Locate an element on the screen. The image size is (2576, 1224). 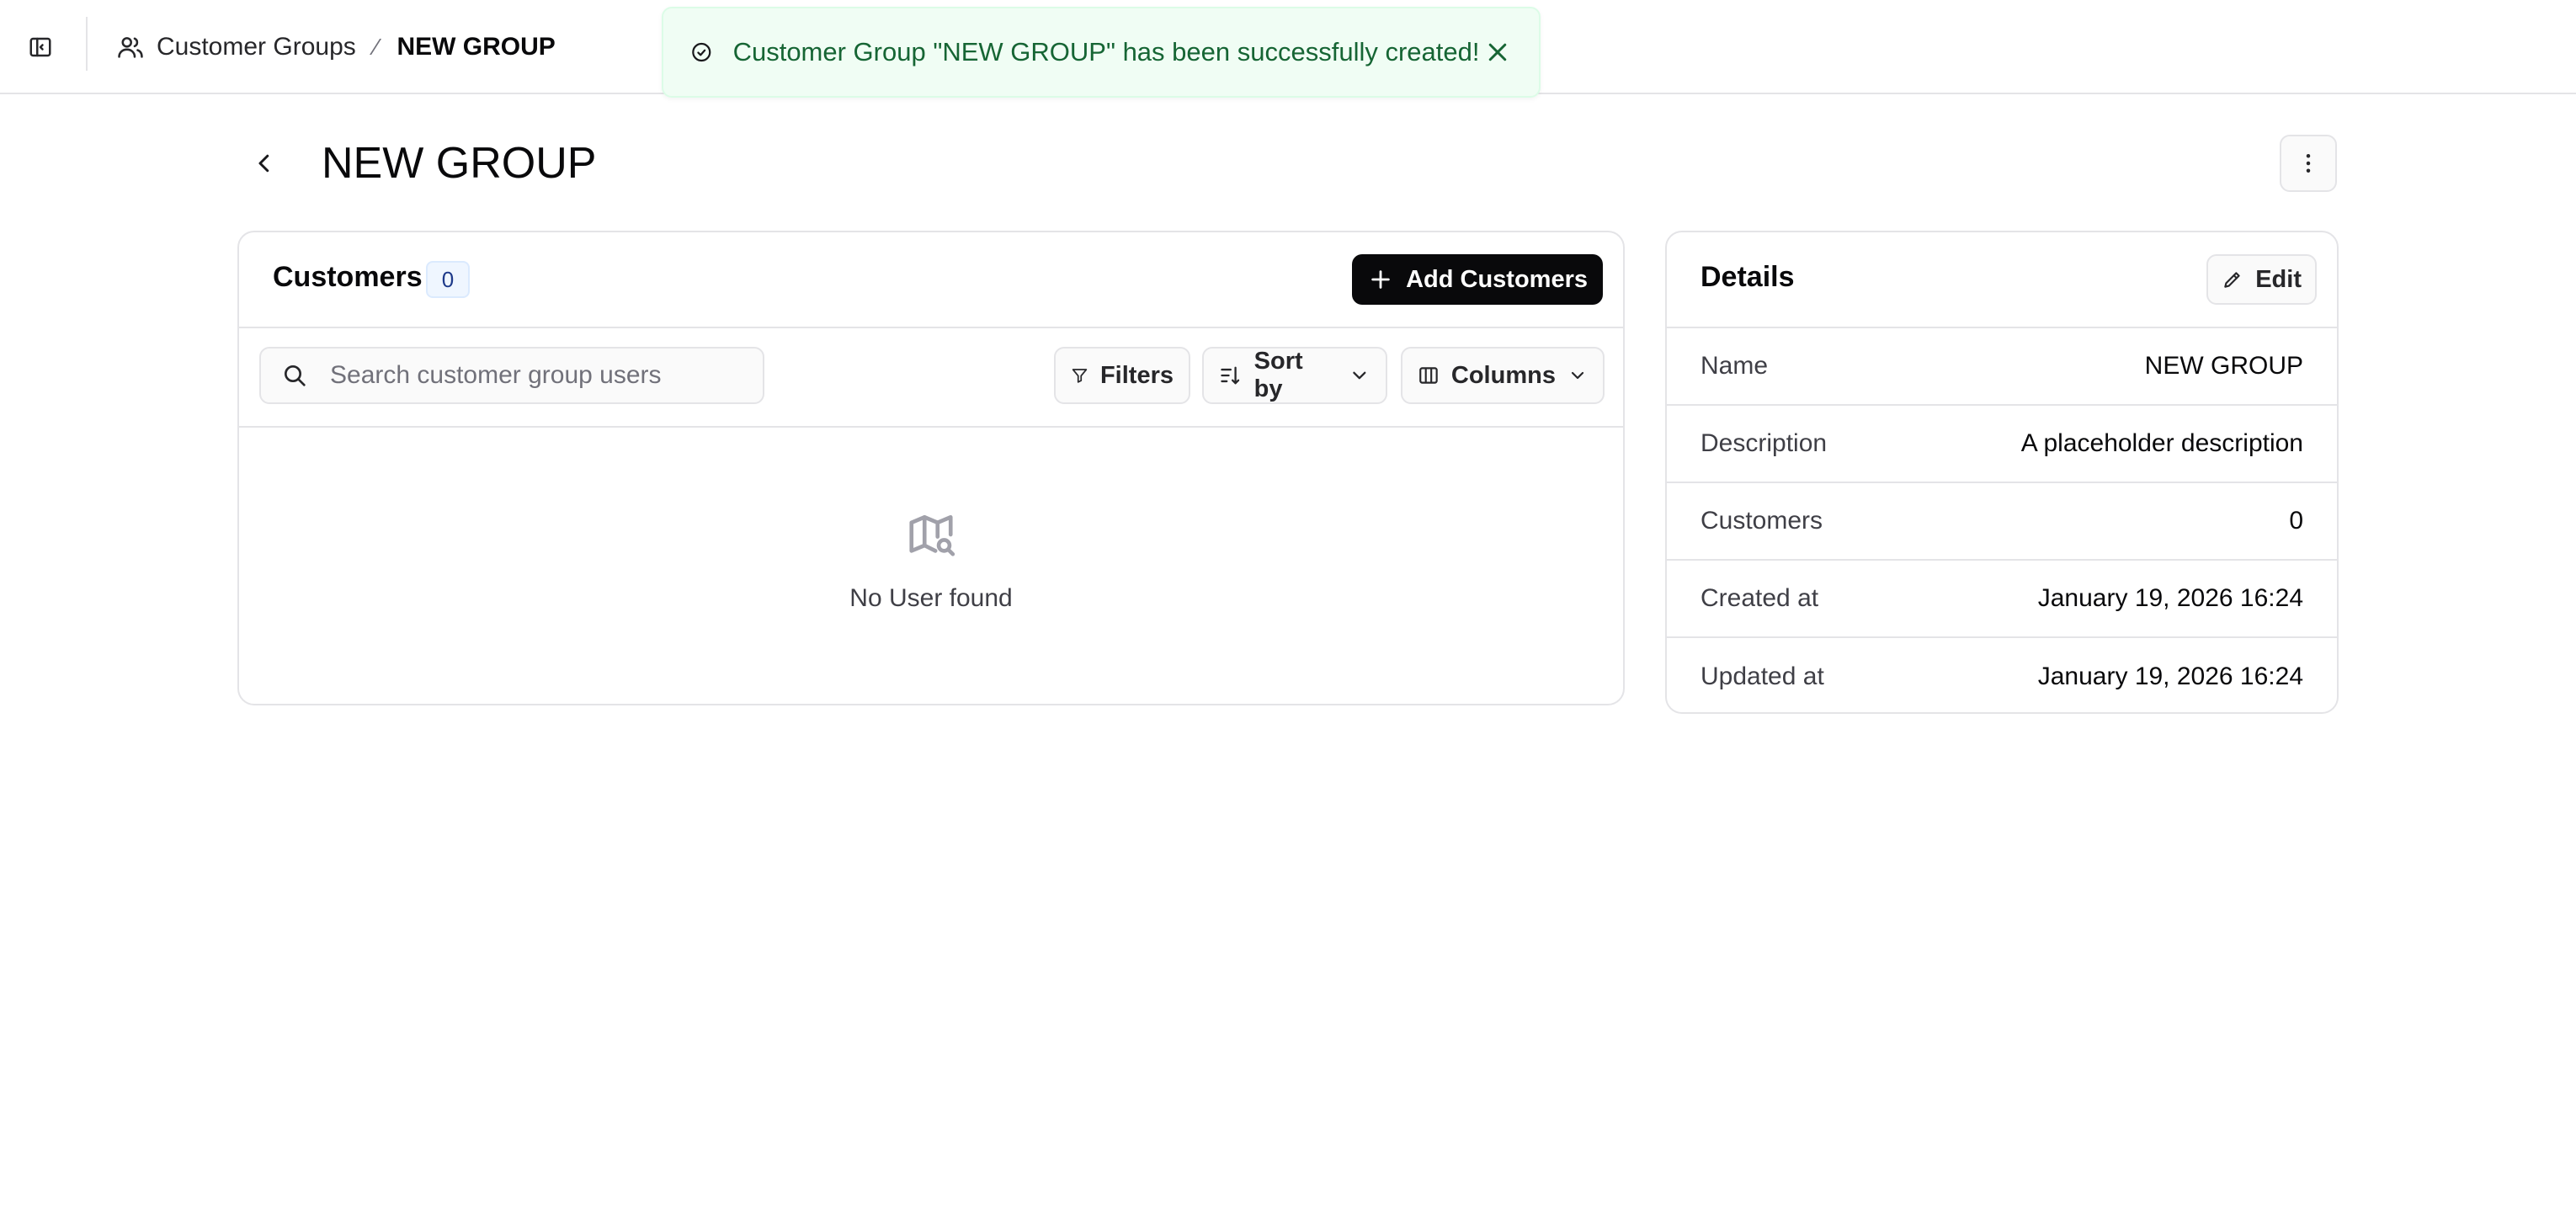
search-icon is located at coordinates (295, 375).